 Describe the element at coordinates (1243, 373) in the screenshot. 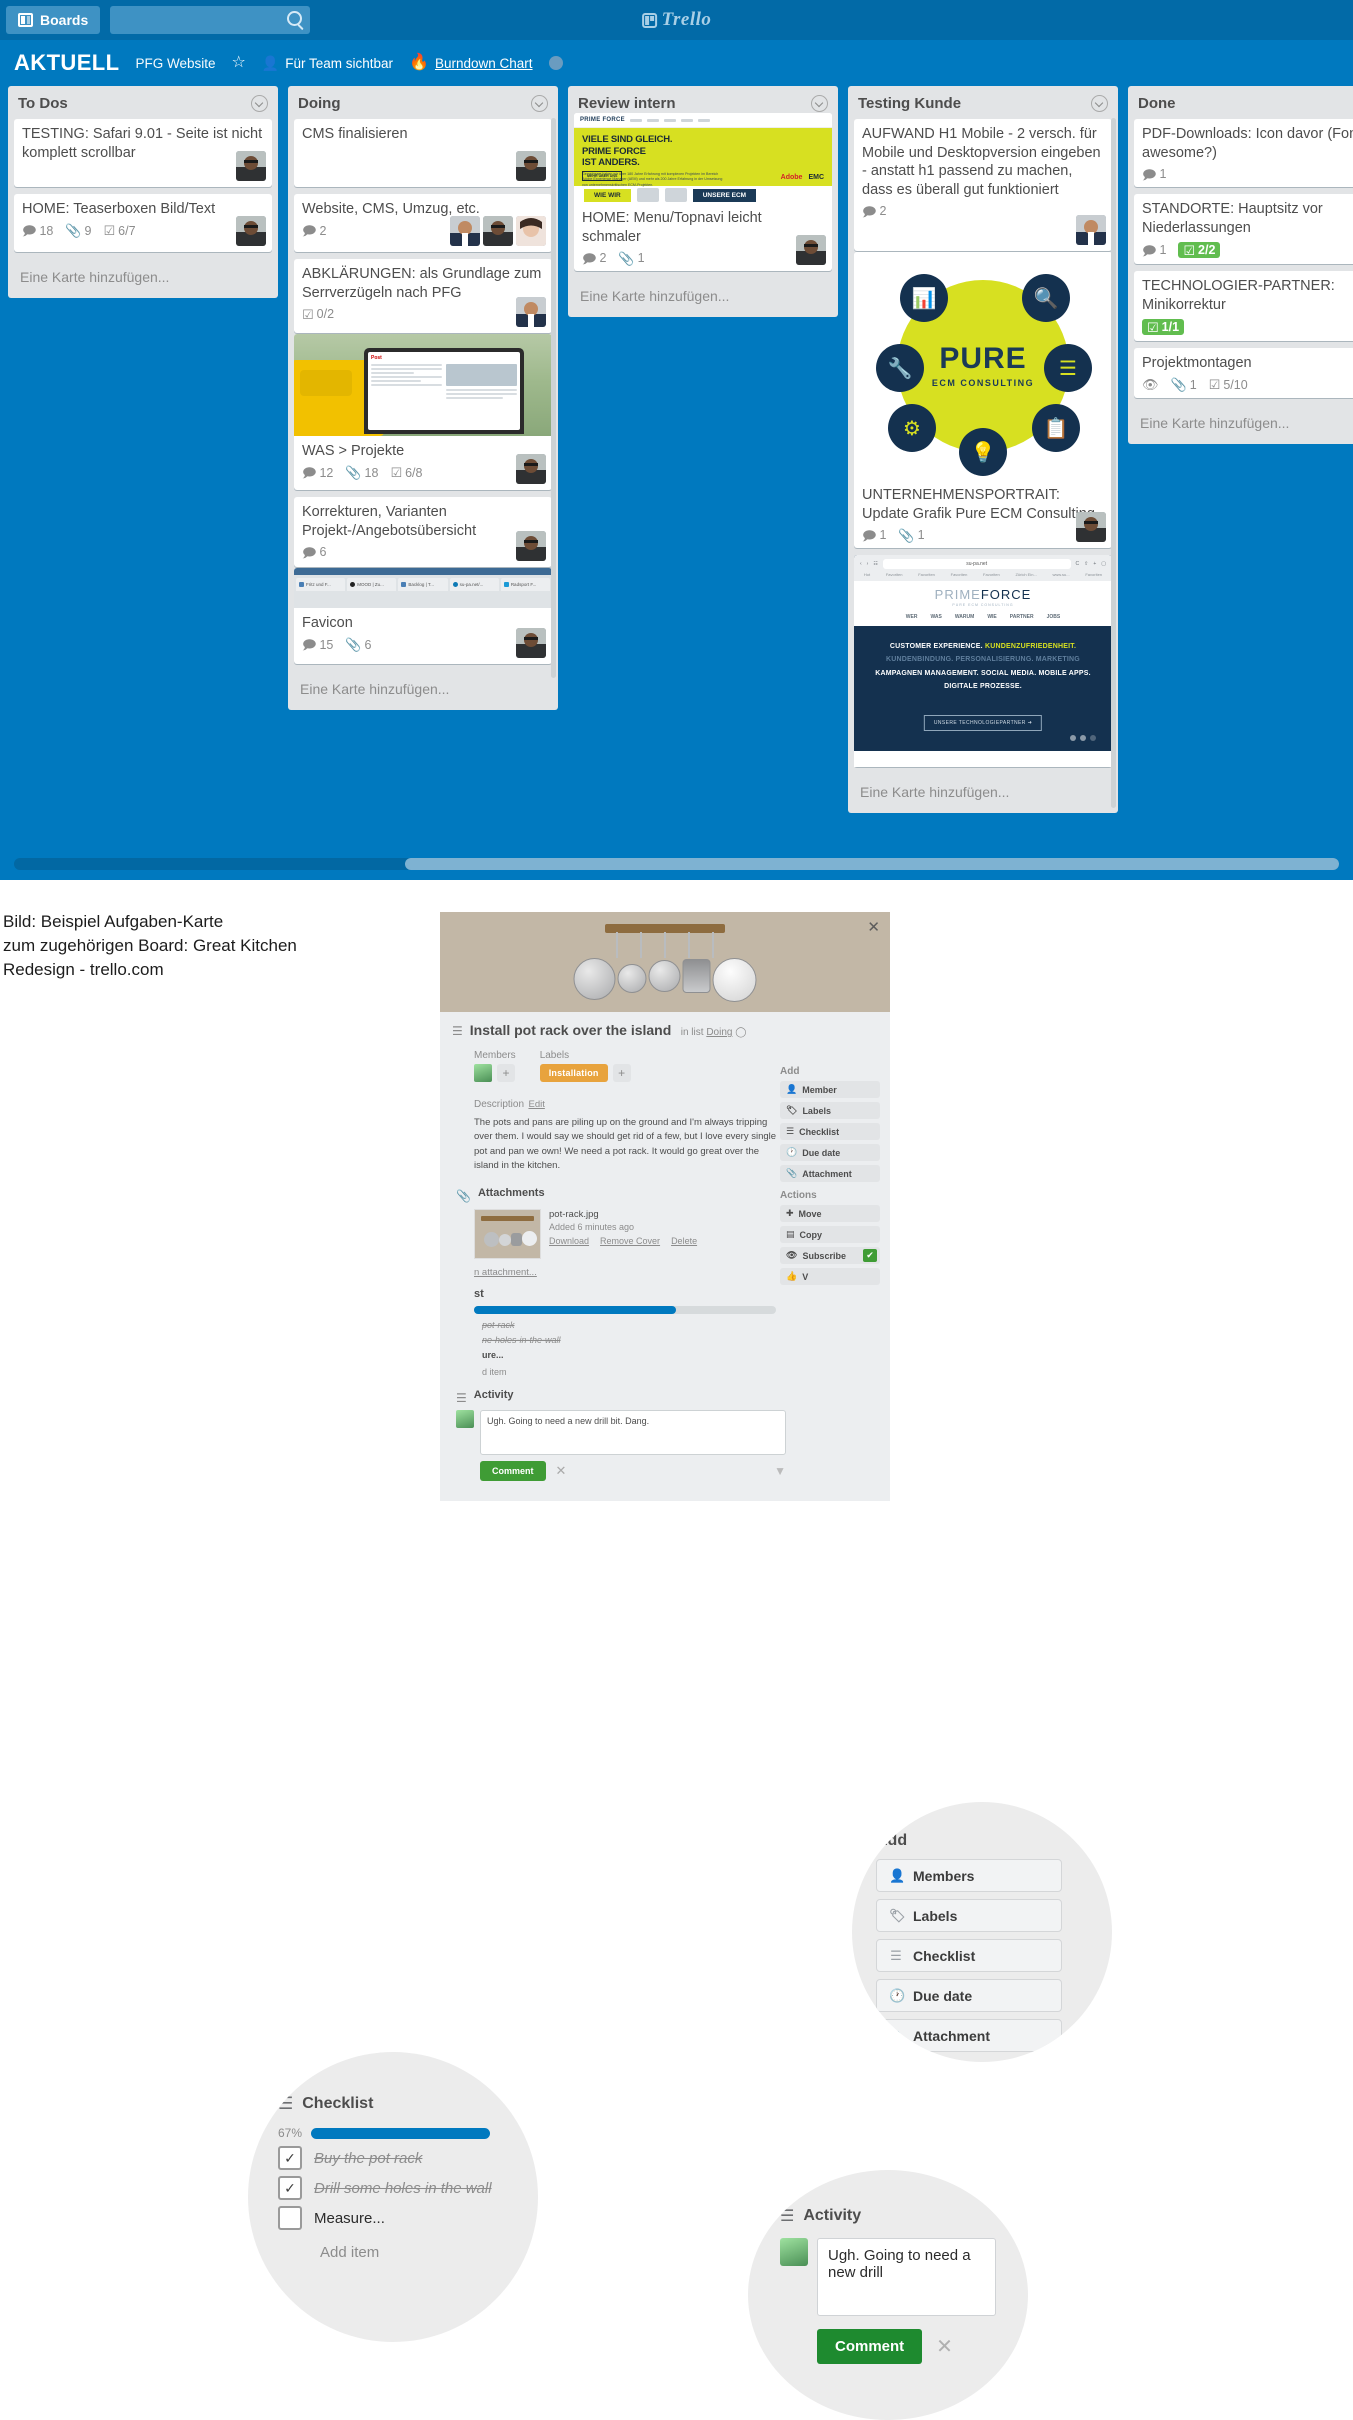

I see `card: Projektmontagen 👁 📎 1 ☑ 5/10` at that location.